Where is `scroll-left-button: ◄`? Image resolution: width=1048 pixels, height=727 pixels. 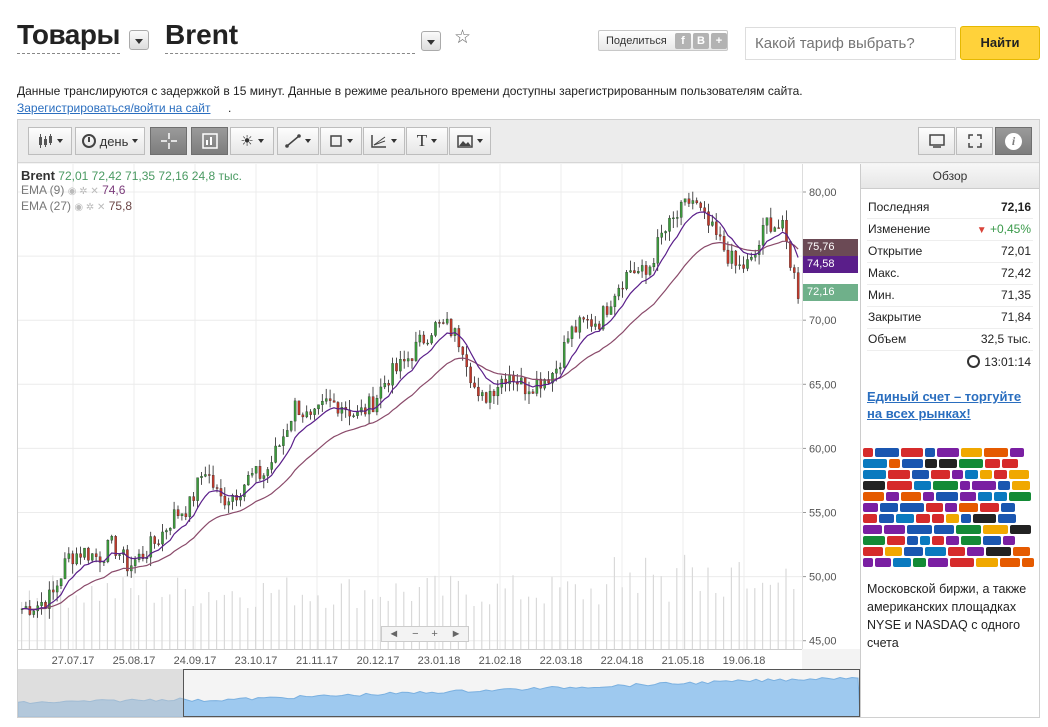 scroll-left-button: ◄ is located at coordinates (393, 634).